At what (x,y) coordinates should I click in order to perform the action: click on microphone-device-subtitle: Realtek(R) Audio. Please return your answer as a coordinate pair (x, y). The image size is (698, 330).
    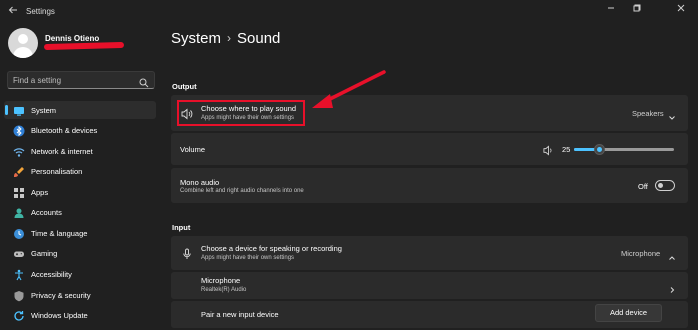
    Looking at the image, I should click on (224, 290).